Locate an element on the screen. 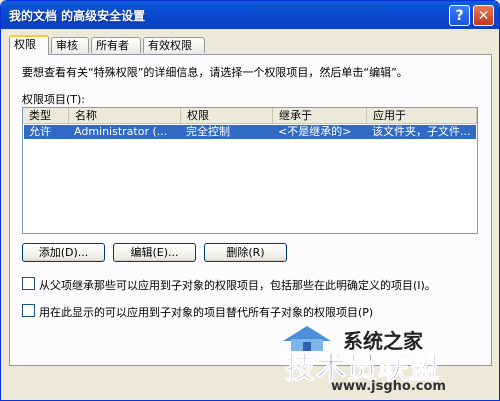 The image size is (500, 401). watermark-url: www.jsgho.com is located at coordinates (388, 386).